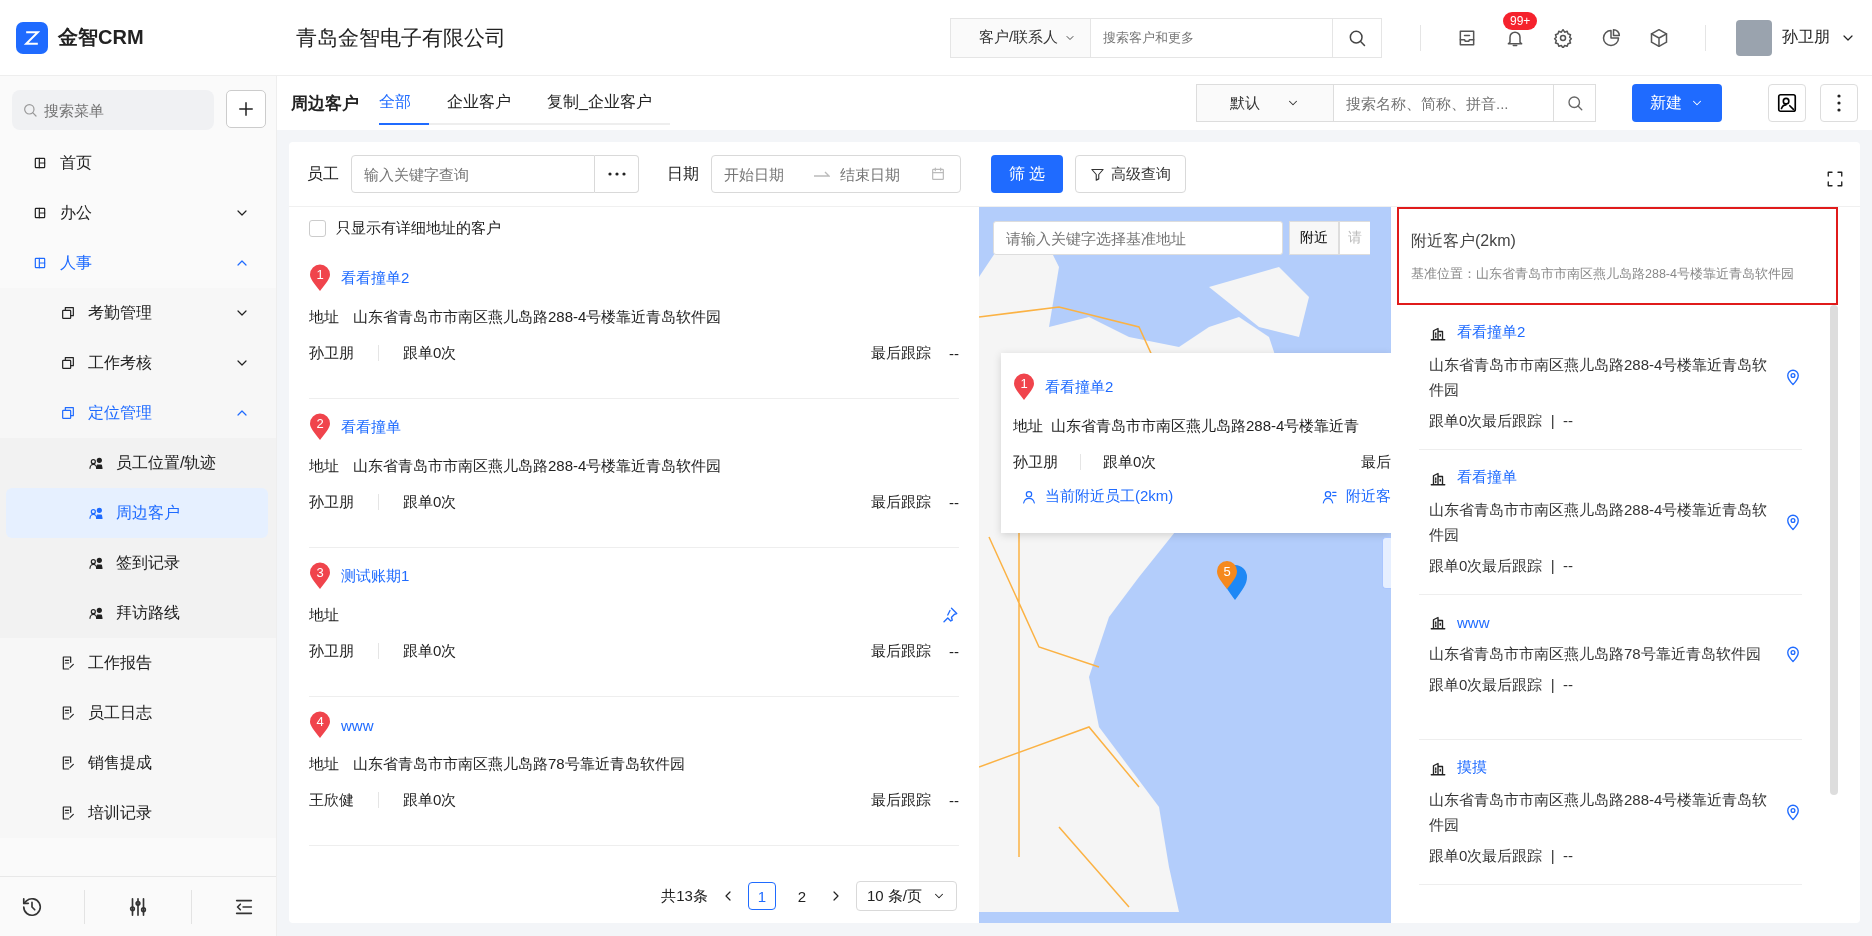 This screenshot has width=1872, height=936. What do you see at coordinates (138, 563) in the screenshot?
I see `menu-item: 签到记录` at bounding box center [138, 563].